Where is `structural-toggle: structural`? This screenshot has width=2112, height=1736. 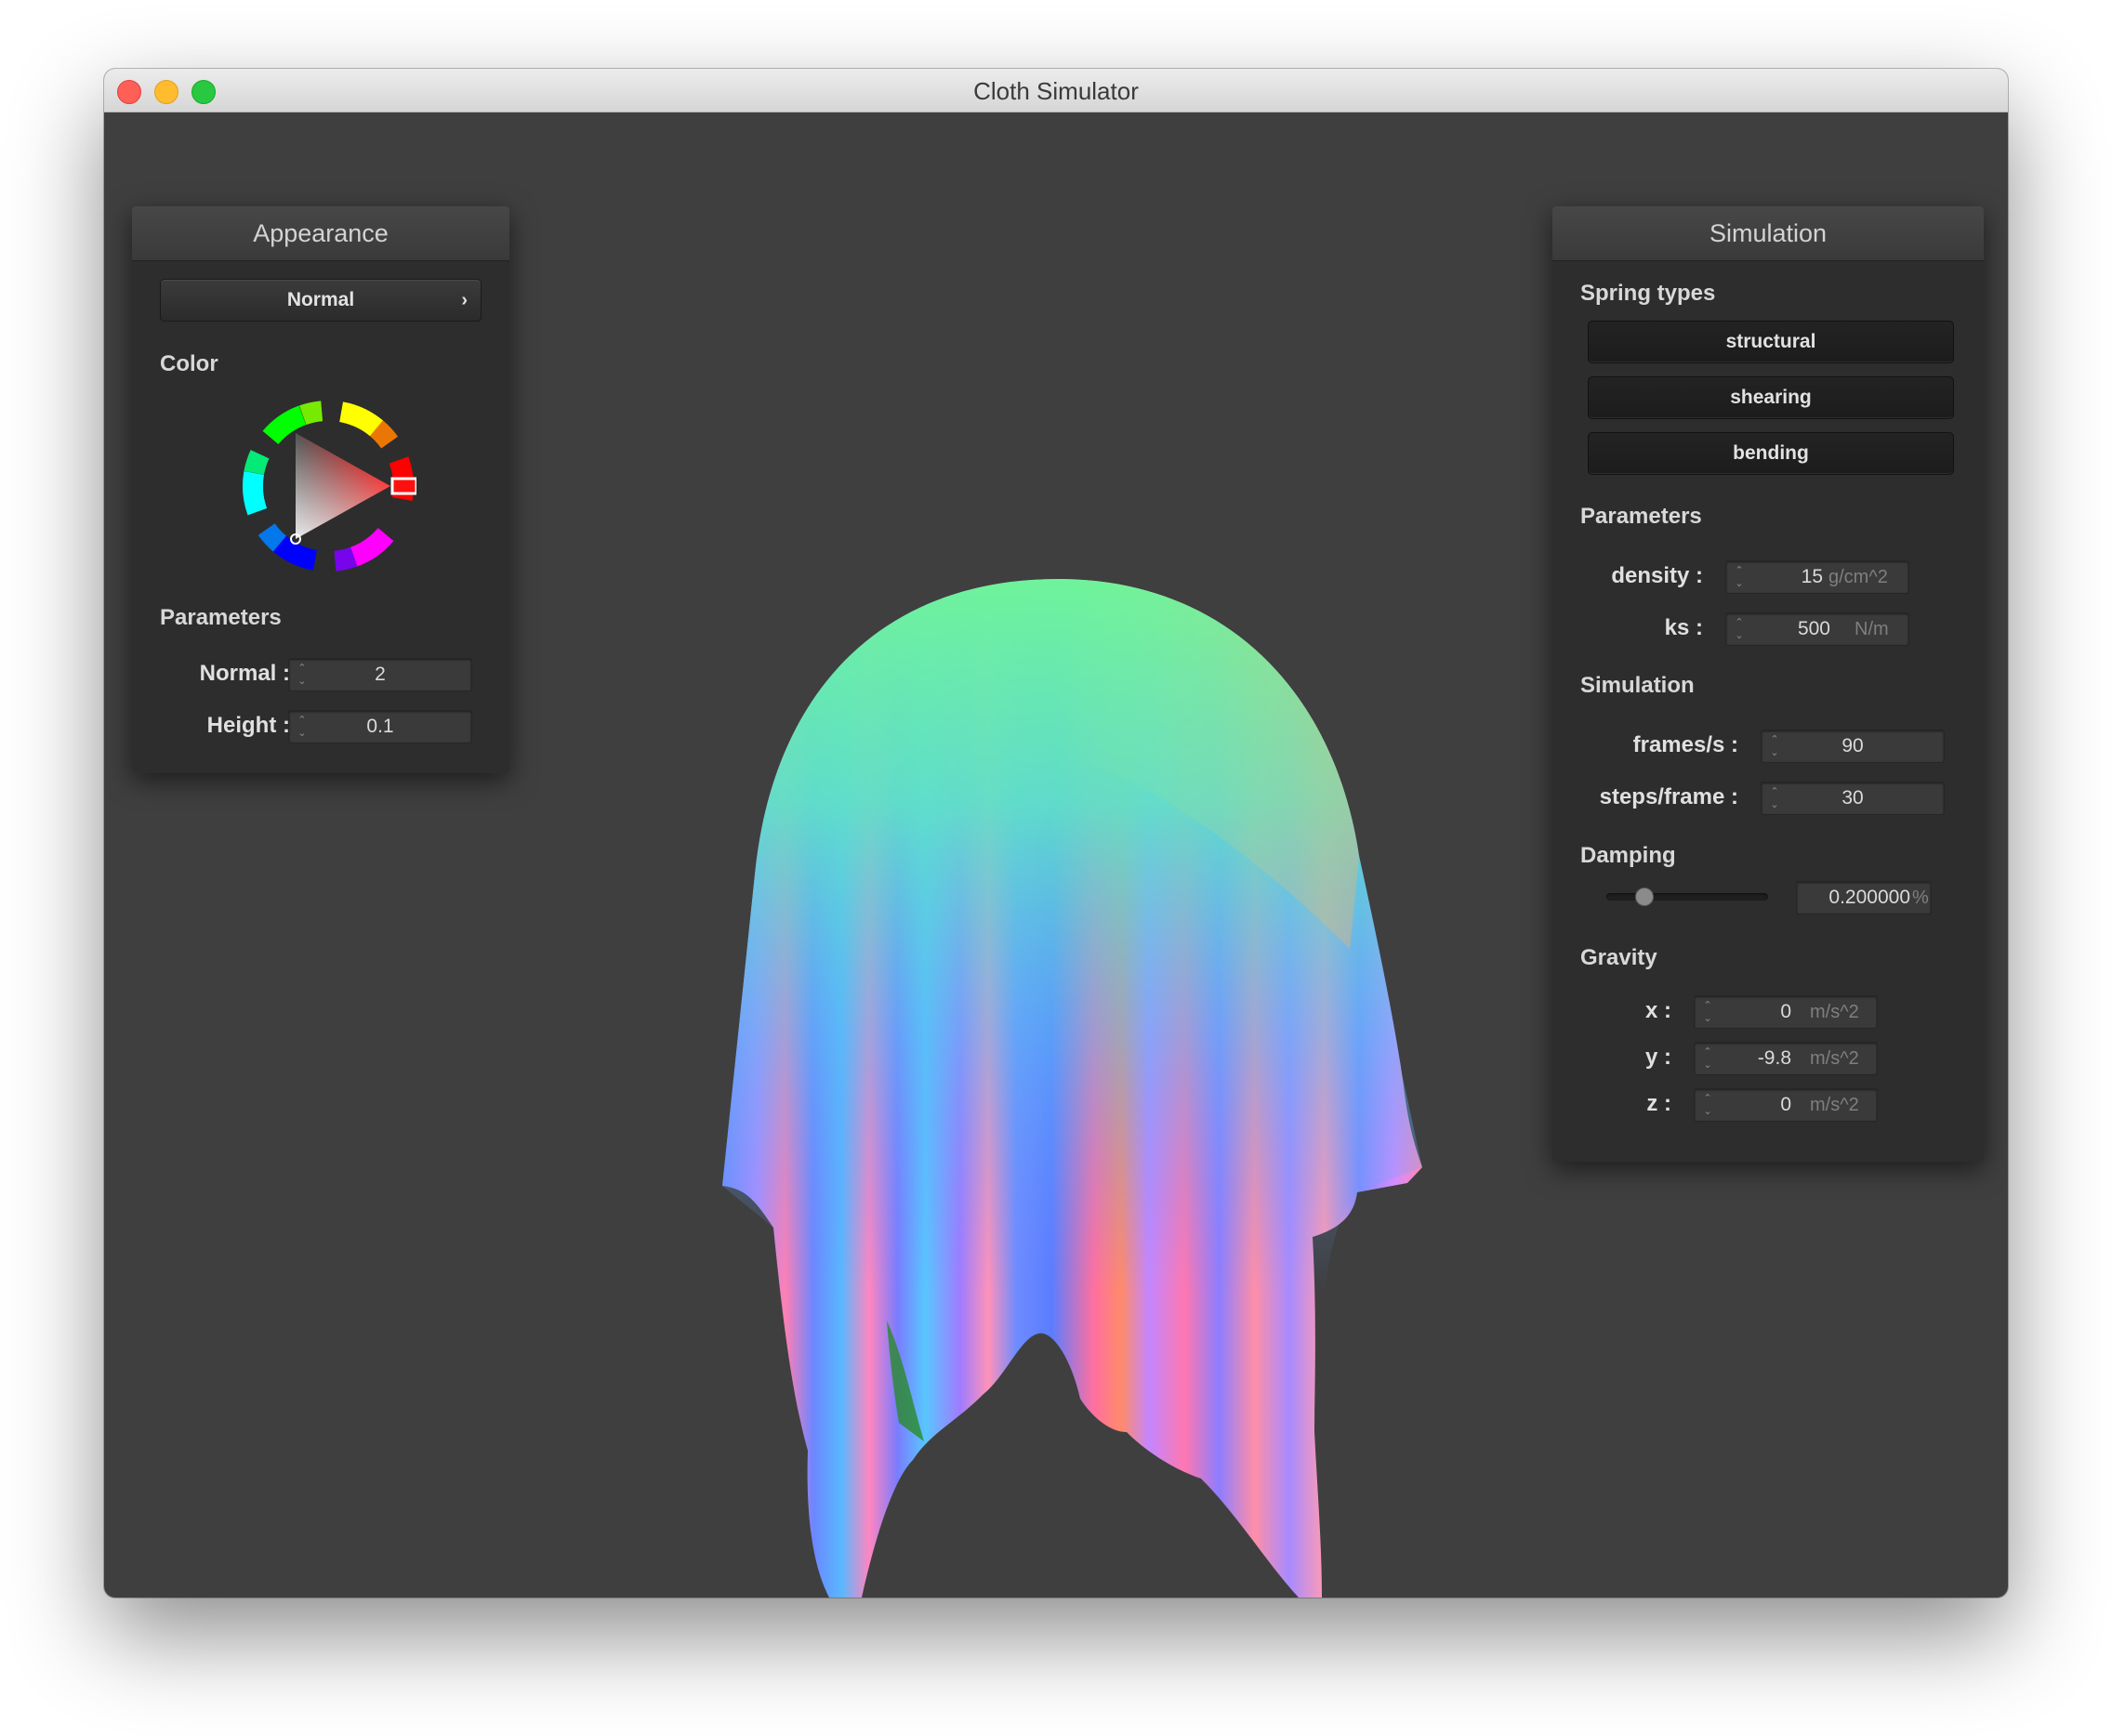 structural-toggle: structural is located at coordinates (1771, 342).